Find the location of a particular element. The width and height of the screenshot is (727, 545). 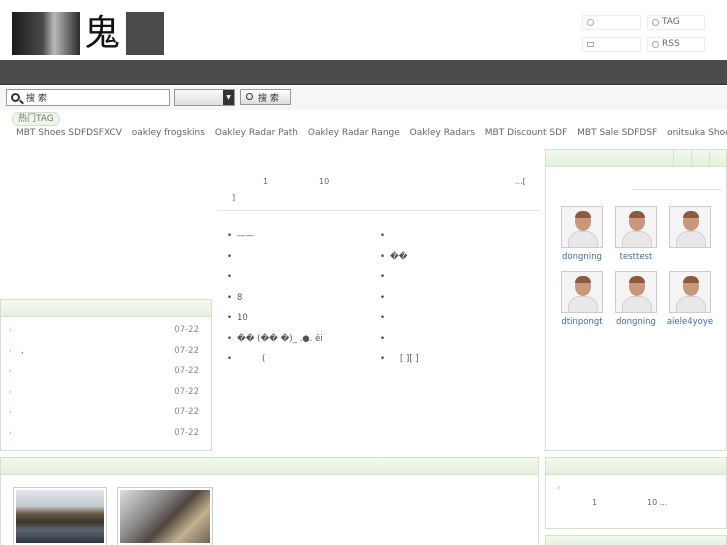

main-navigation-bar is located at coordinates (363, 72).